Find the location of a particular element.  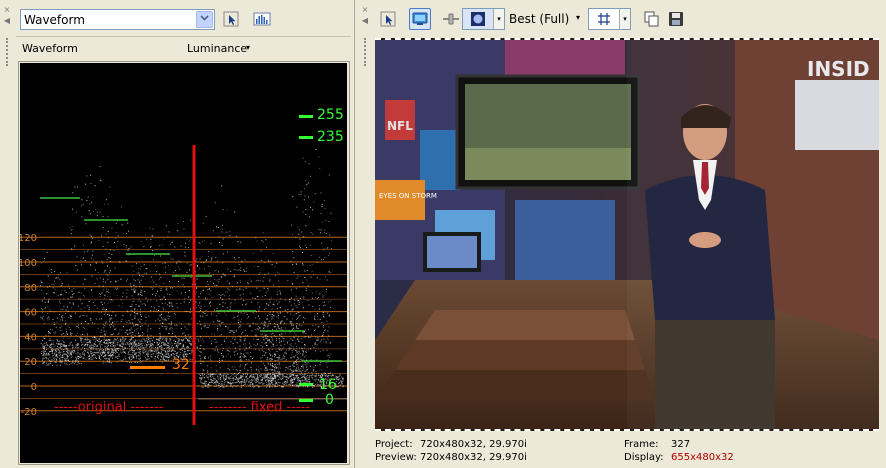

scope-type-select: Waveform is located at coordinates (117, 19).